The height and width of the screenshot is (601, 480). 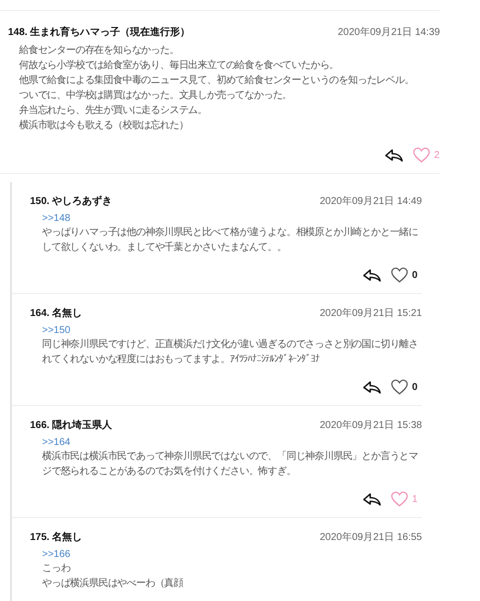 What do you see at coordinates (99, 51) in the screenshot?
I see `comment-text: 給食センターの存在を知らなかった。` at bounding box center [99, 51].